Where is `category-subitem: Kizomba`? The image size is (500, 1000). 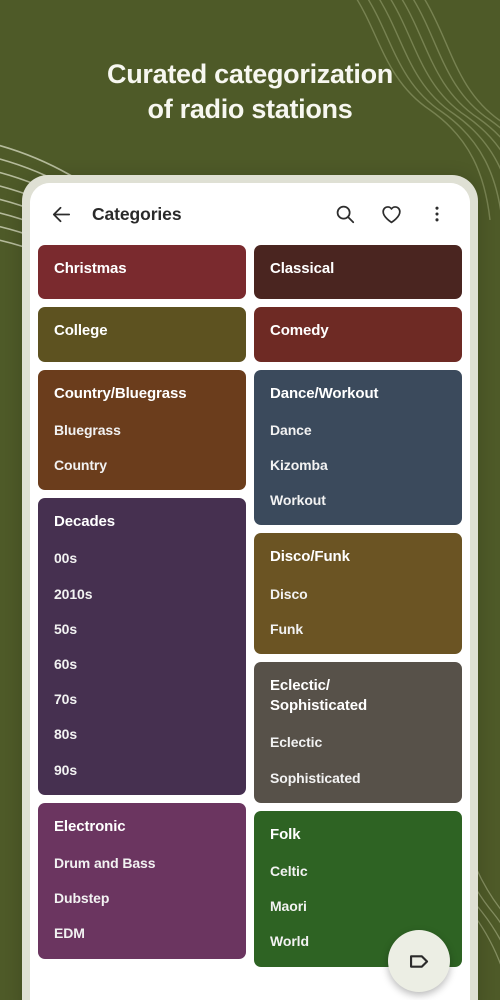 category-subitem: Kizomba is located at coordinates (358, 465).